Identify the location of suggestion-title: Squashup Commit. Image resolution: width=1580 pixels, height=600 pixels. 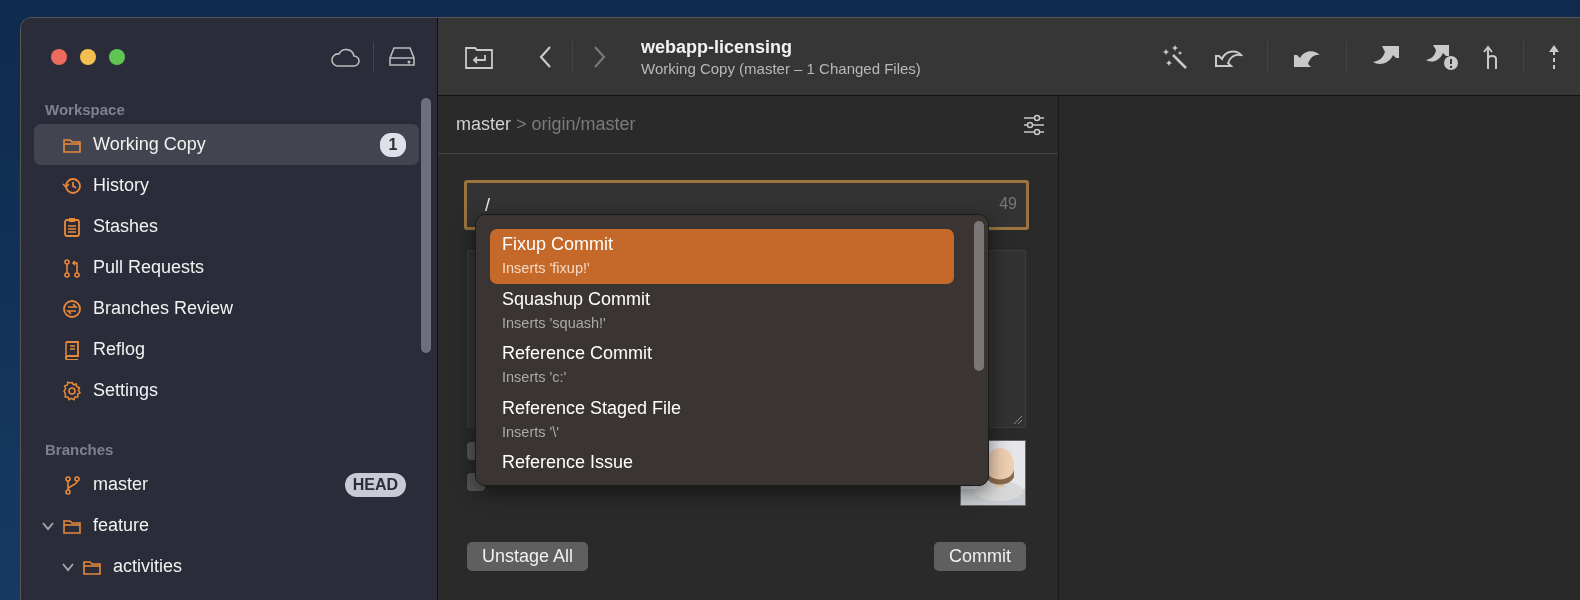
(577, 299).